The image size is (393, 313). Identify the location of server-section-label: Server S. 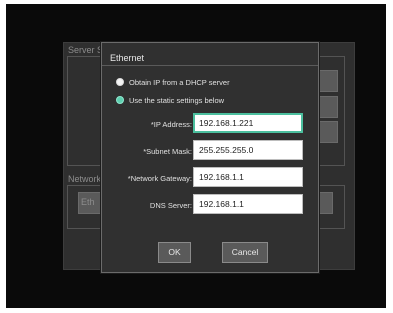
(86, 50).